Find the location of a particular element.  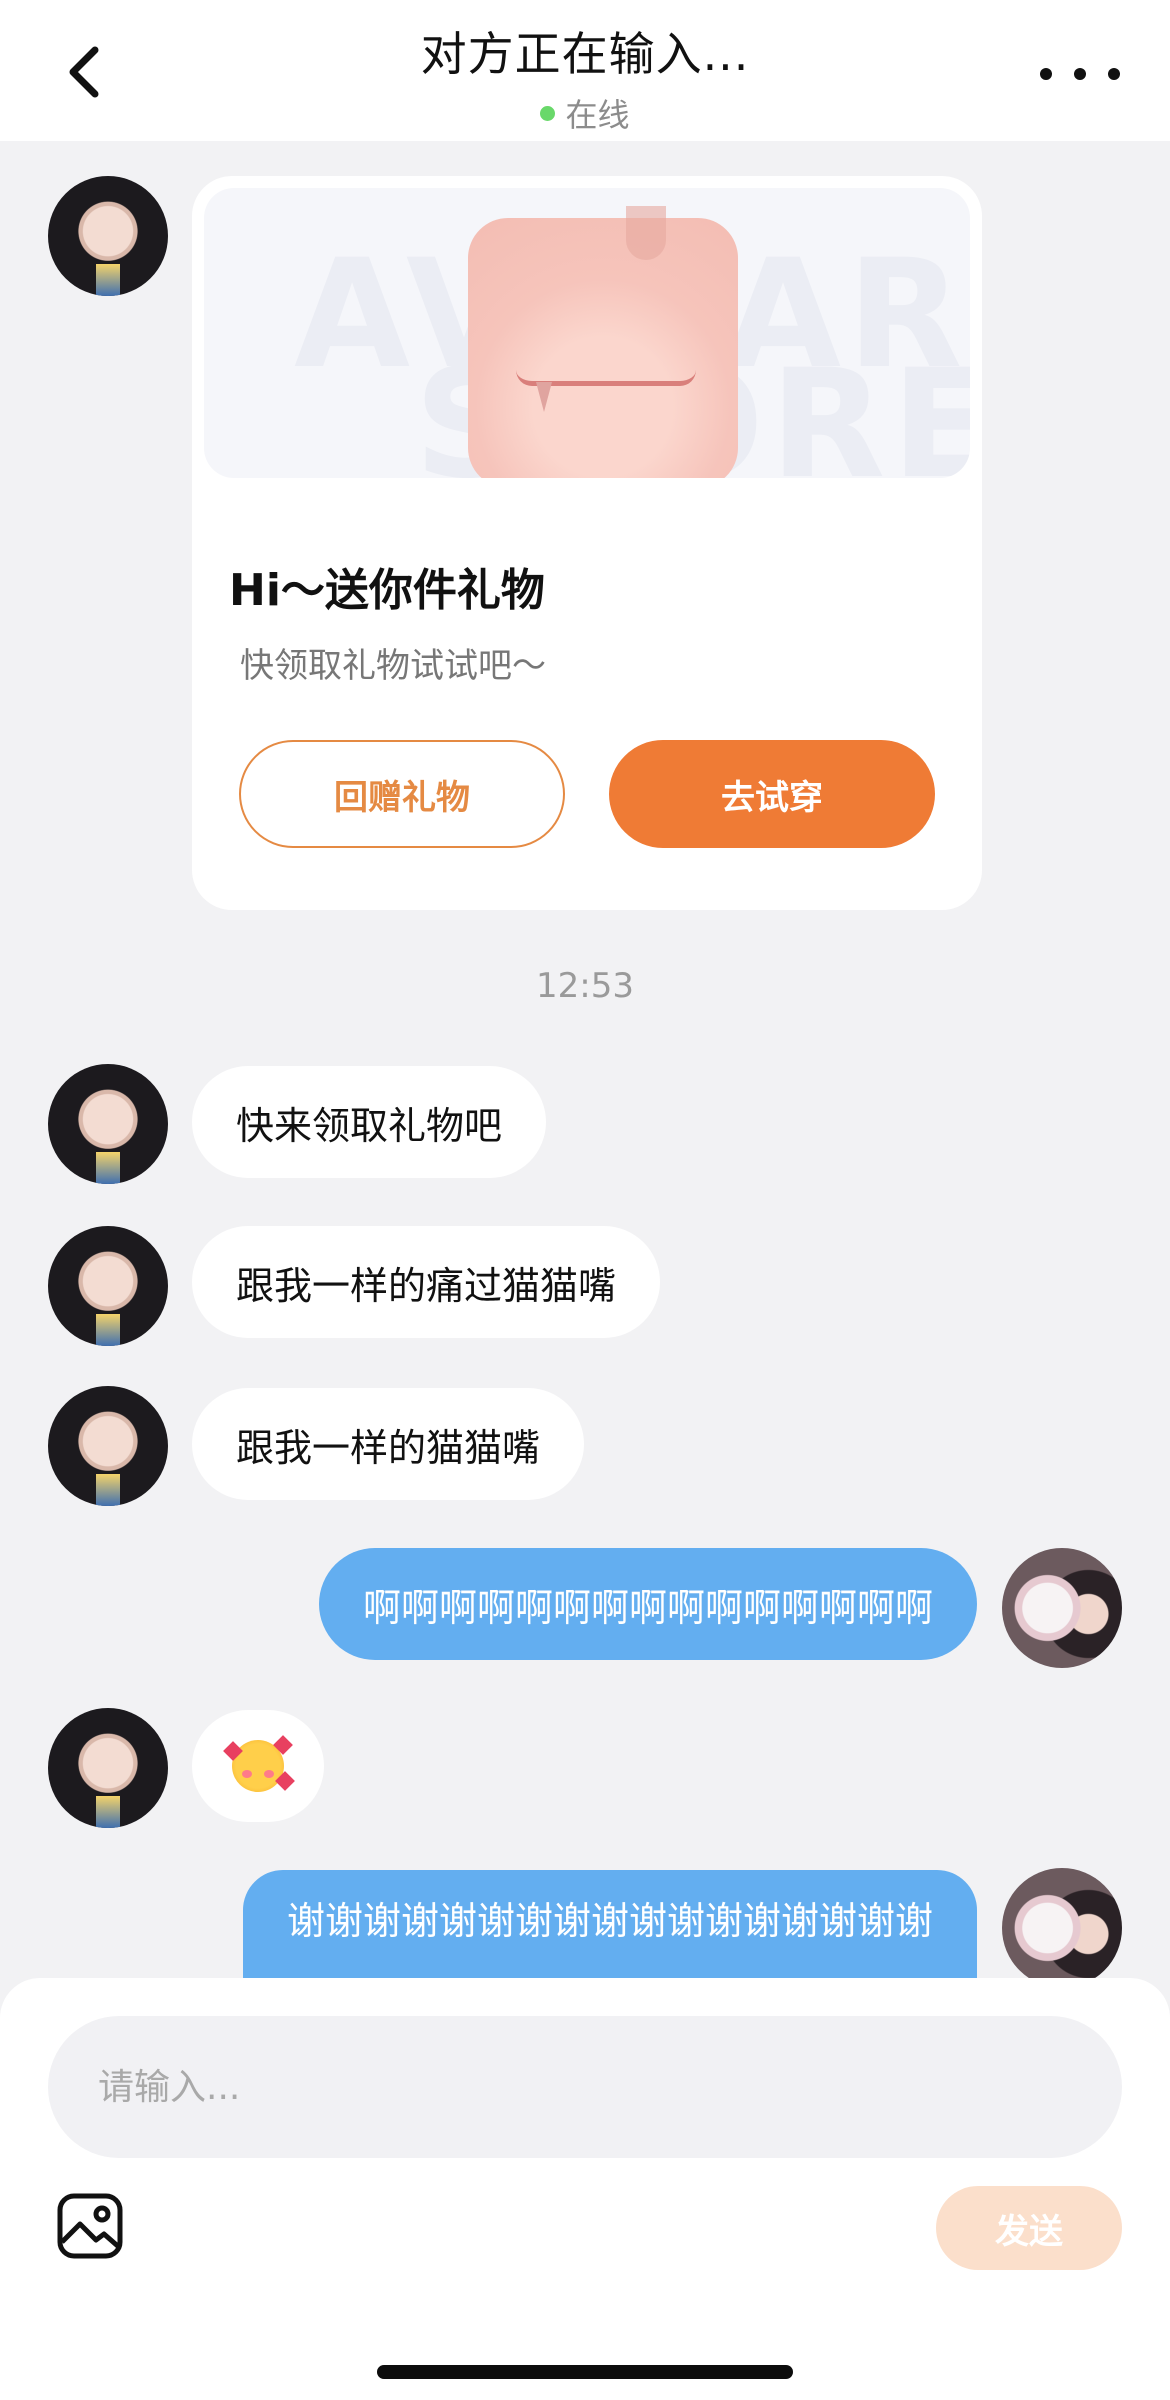

image-icon is located at coordinates (90, 2226).